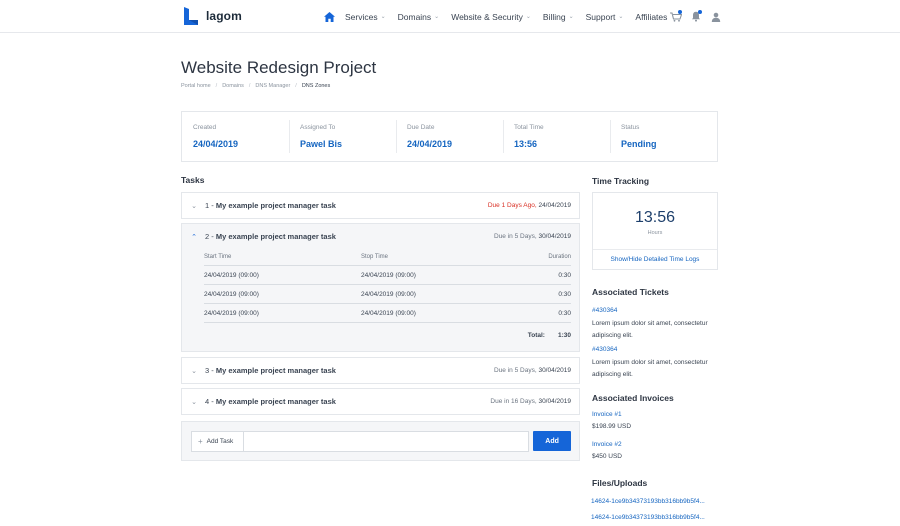 This screenshot has height=526, width=900. I want to click on invoices-heading: Associated Invoices, so click(633, 398).